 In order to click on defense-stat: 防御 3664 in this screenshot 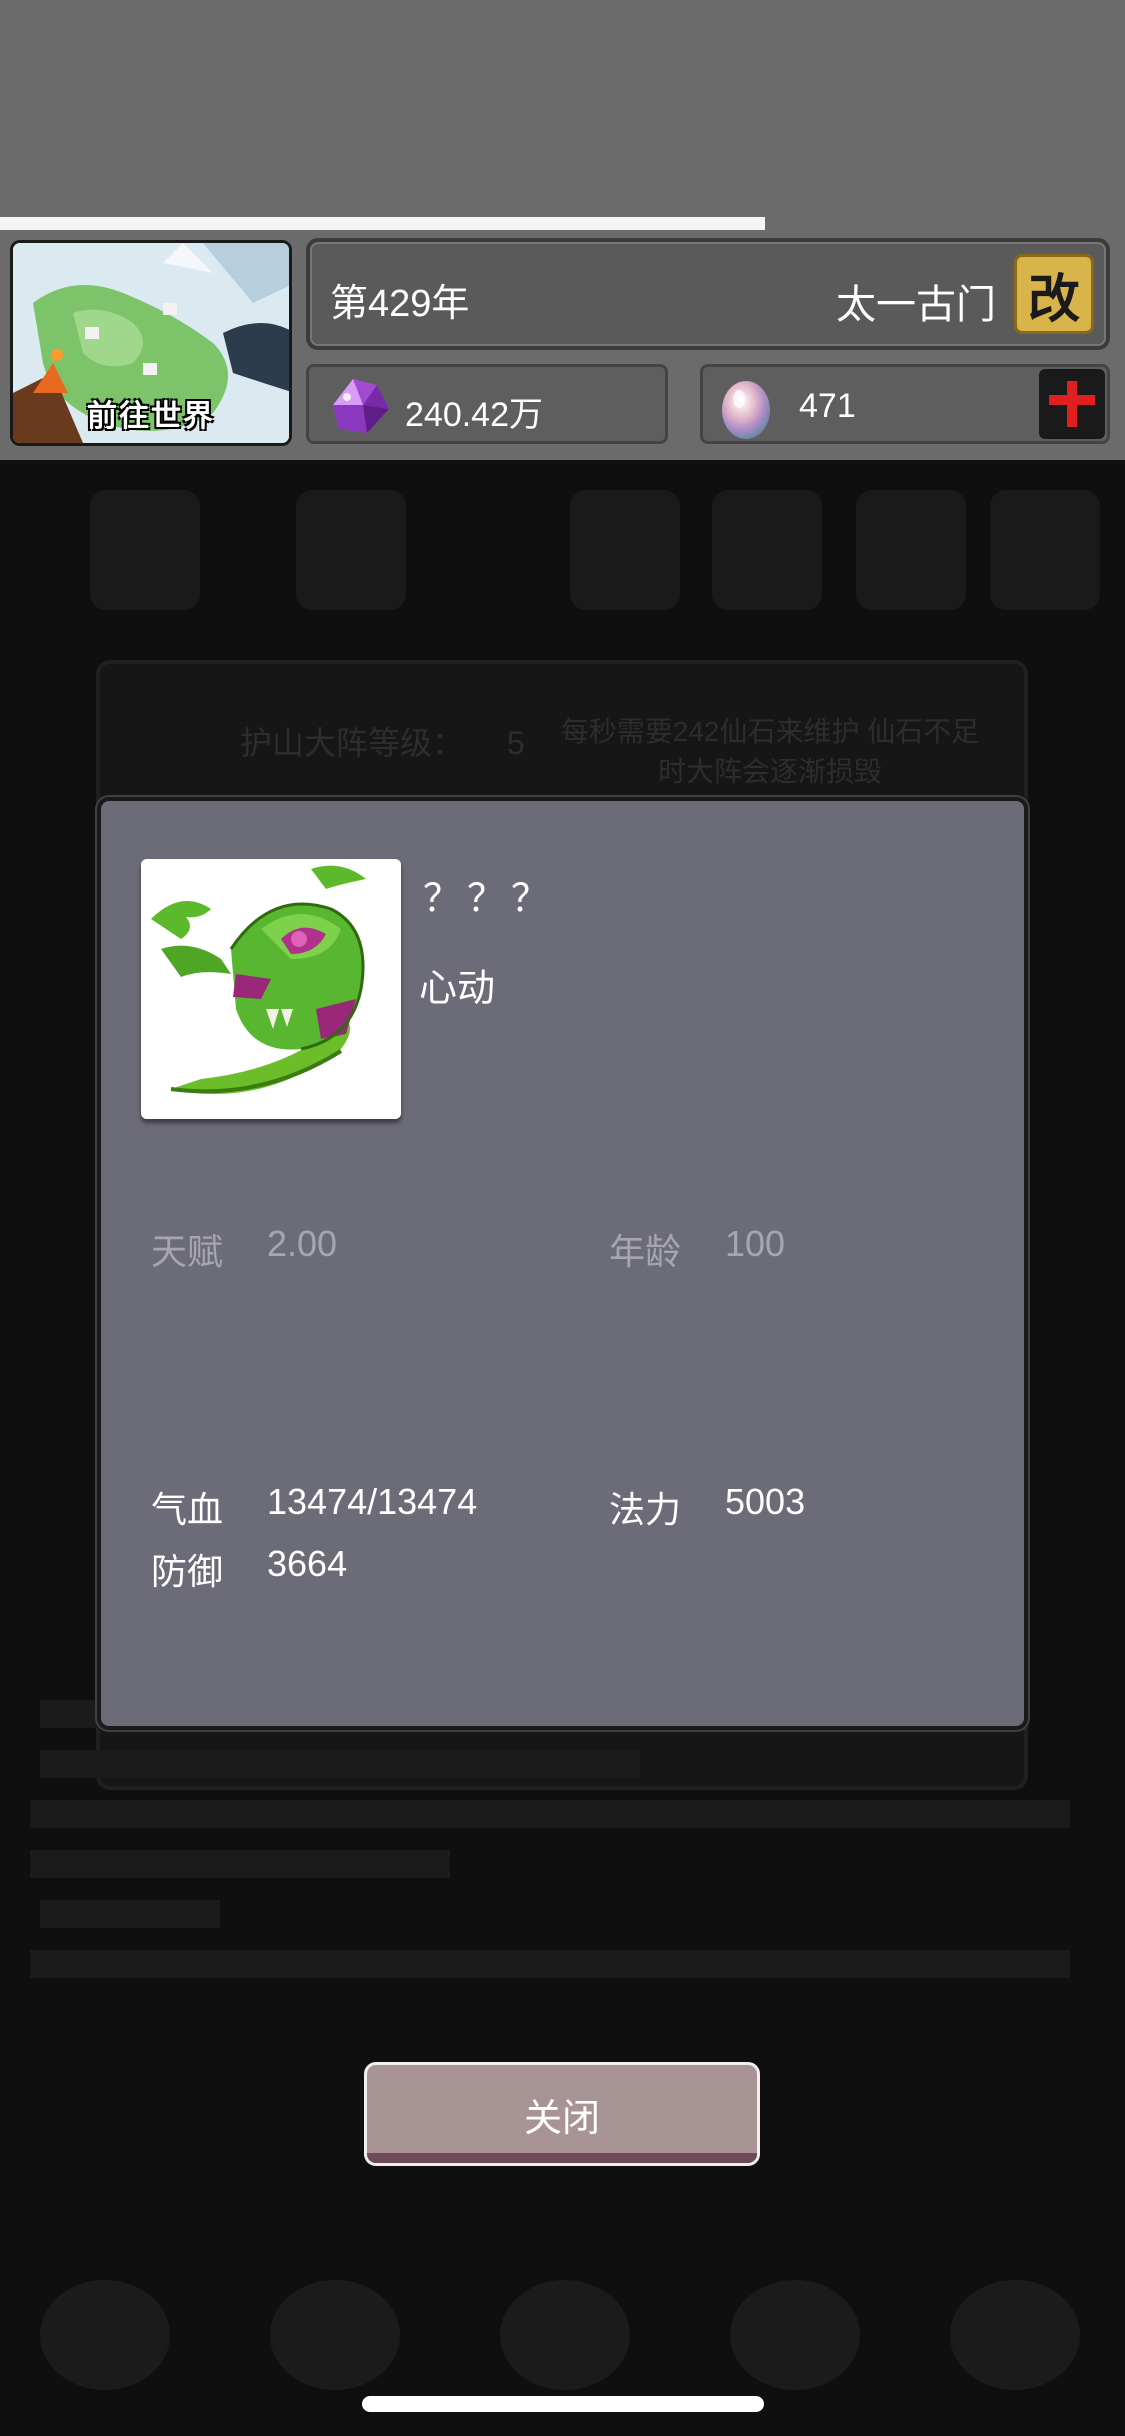, I will do `click(249, 1569)`.